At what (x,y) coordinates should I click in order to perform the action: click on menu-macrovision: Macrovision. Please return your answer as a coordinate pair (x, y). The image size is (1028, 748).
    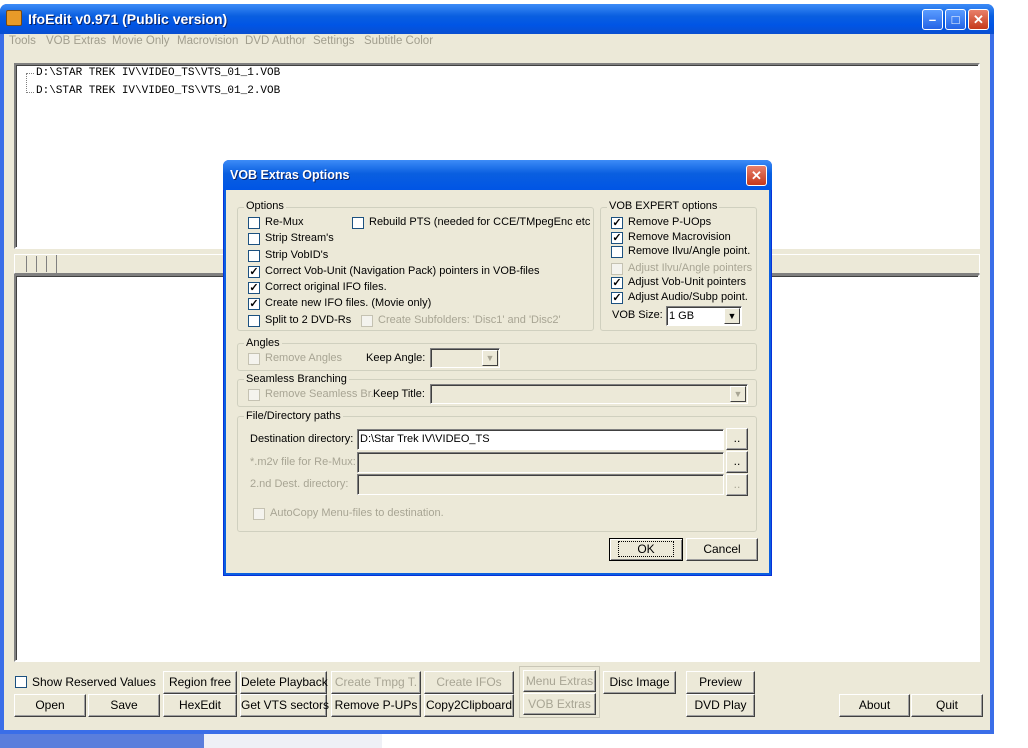
    Looking at the image, I should click on (207, 41).